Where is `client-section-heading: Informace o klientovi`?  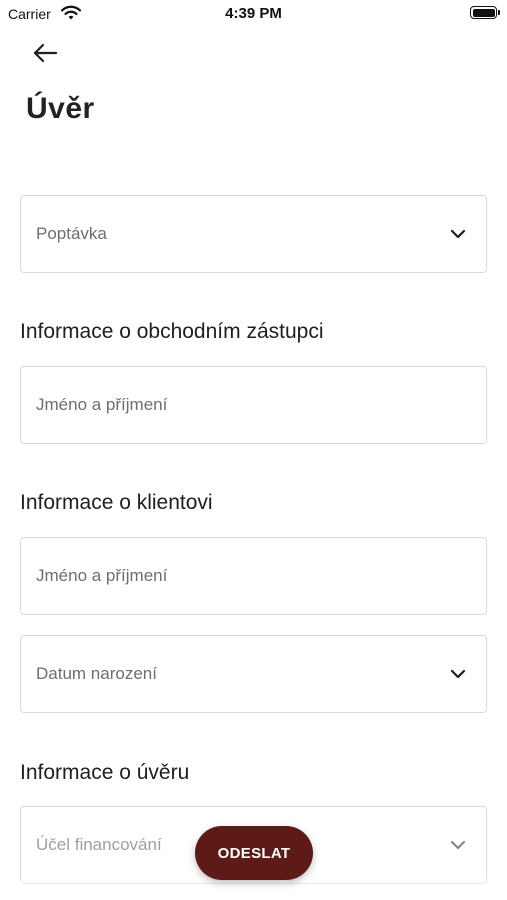
client-section-heading: Informace o klientovi is located at coordinates (116, 502).